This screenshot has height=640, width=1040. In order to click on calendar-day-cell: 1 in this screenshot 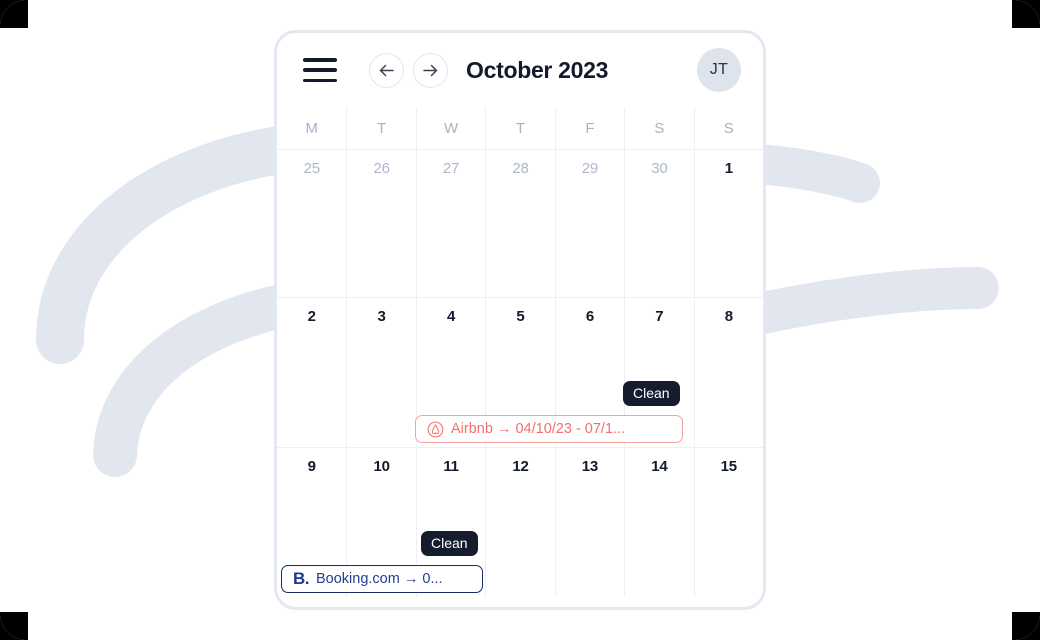, I will do `click(728, 223)`.